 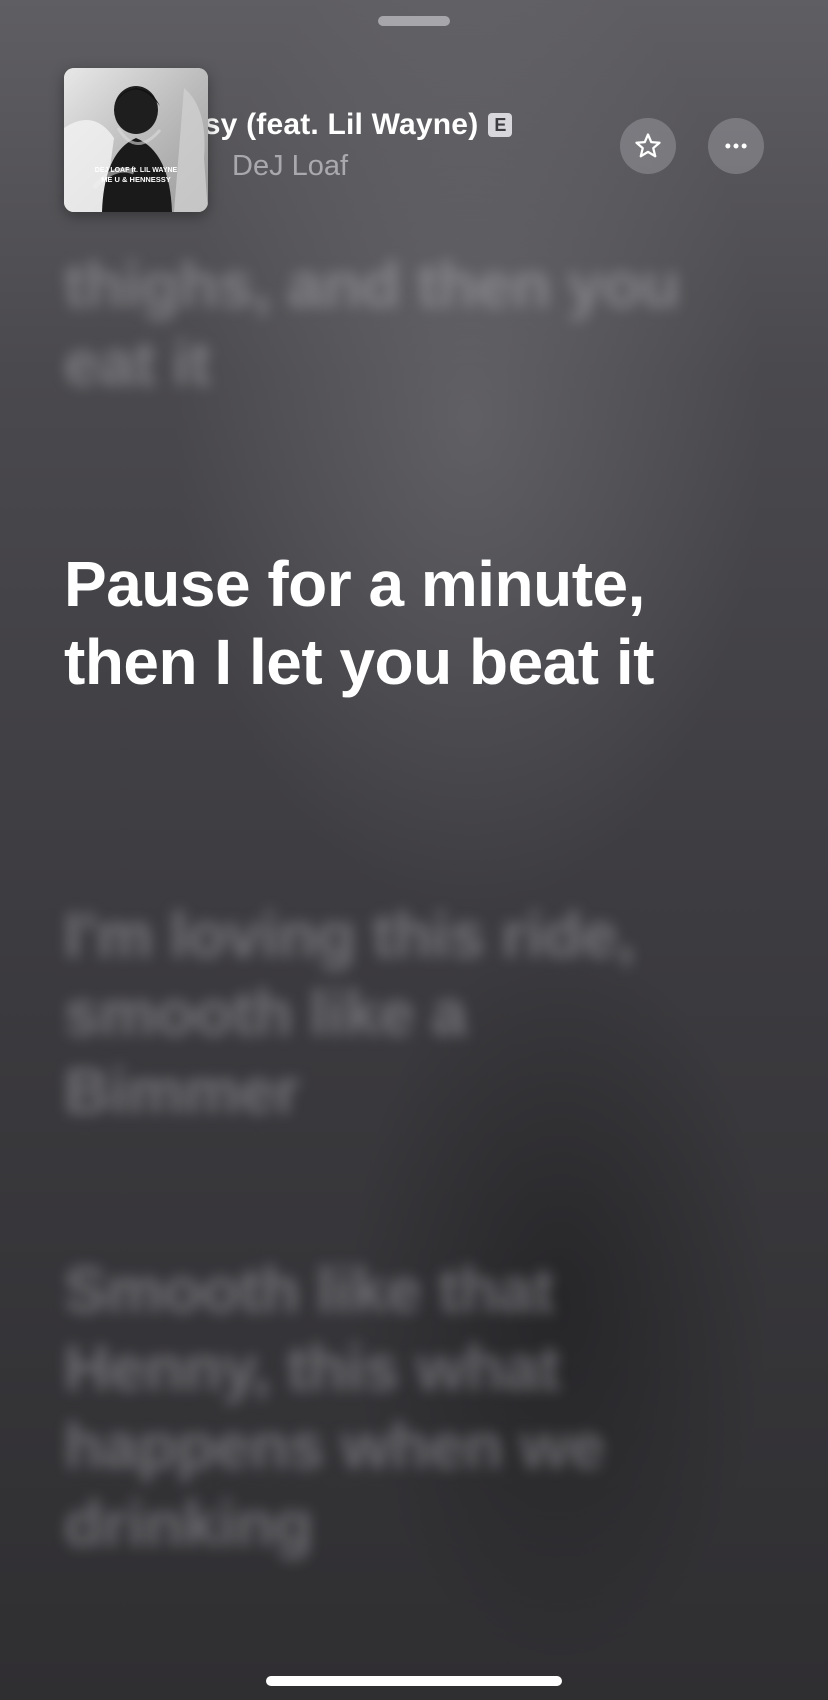 What do you see at coordinates (500, 125) in the screenshot?
I see `explicit-badge: E` at bounding box center [500, 125].